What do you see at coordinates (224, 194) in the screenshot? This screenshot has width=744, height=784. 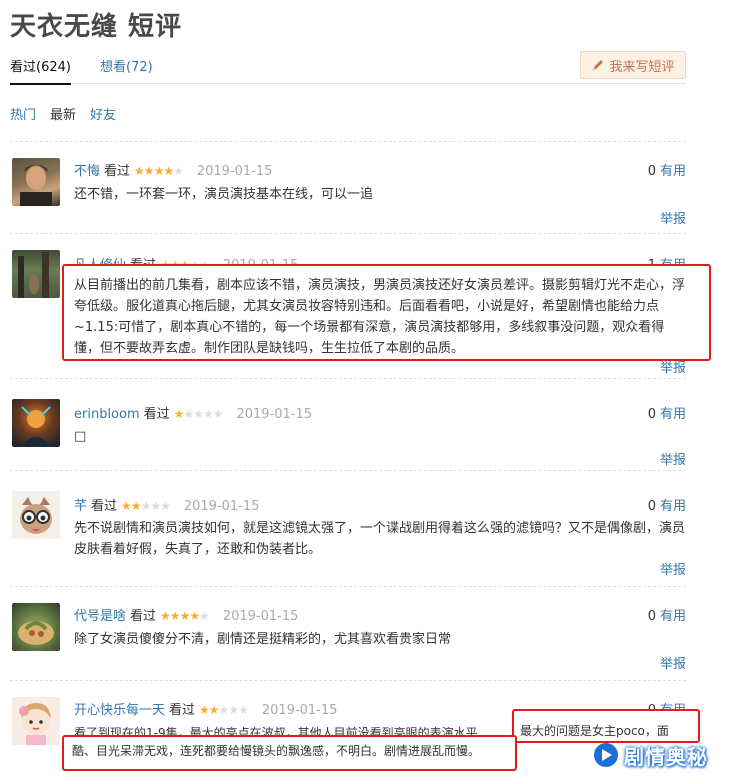 I see `comment-text: 还不错，一环套一环，演员演技基本在线，可以一追` at bounding box center [224, 194].